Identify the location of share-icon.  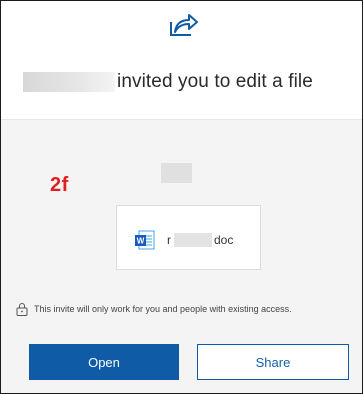
(184, 25).